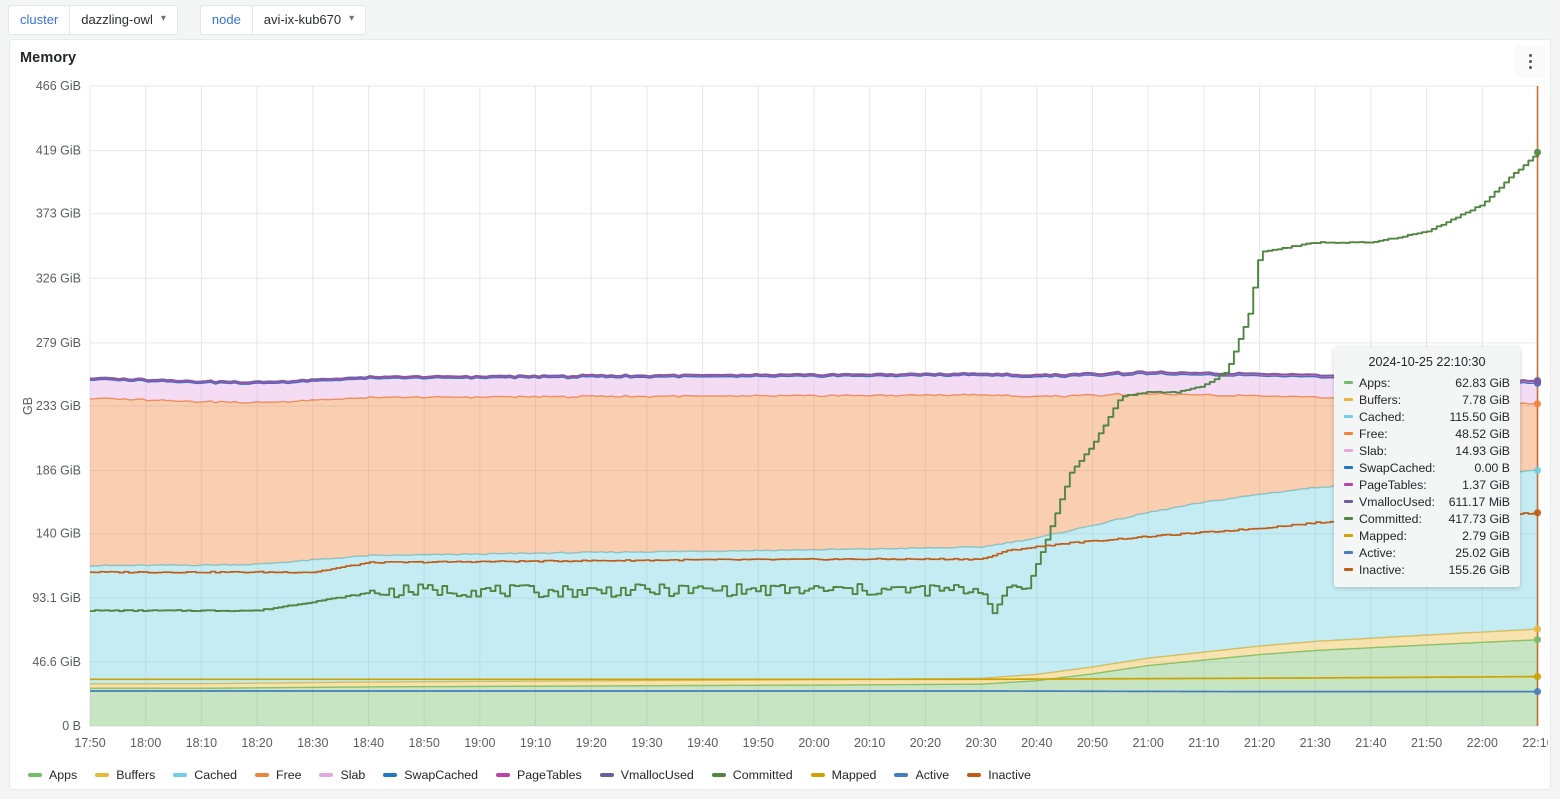 This screenshot has width=1560, height=799. What do you see at coordinates (1315, 743) in the screenshot?
I see `x-axis-tick-label: 21:30` at bounding box center [1315, 743].